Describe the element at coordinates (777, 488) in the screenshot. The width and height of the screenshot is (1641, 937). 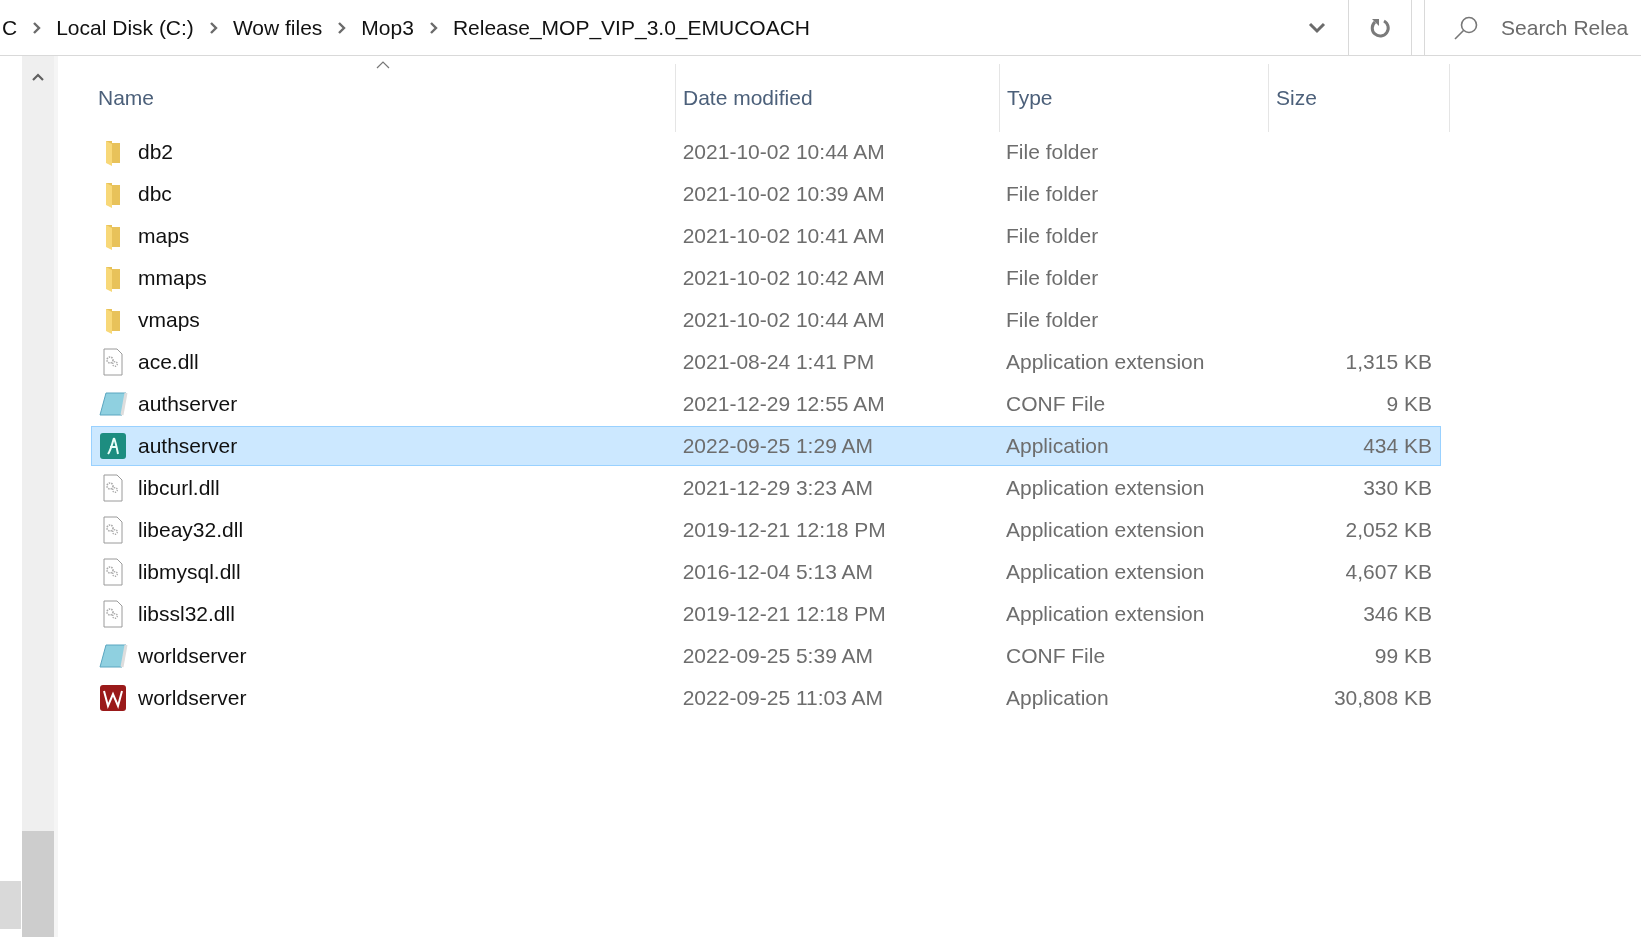
I see `date-modified: 2021-12-29 3:23 AM` at that location.